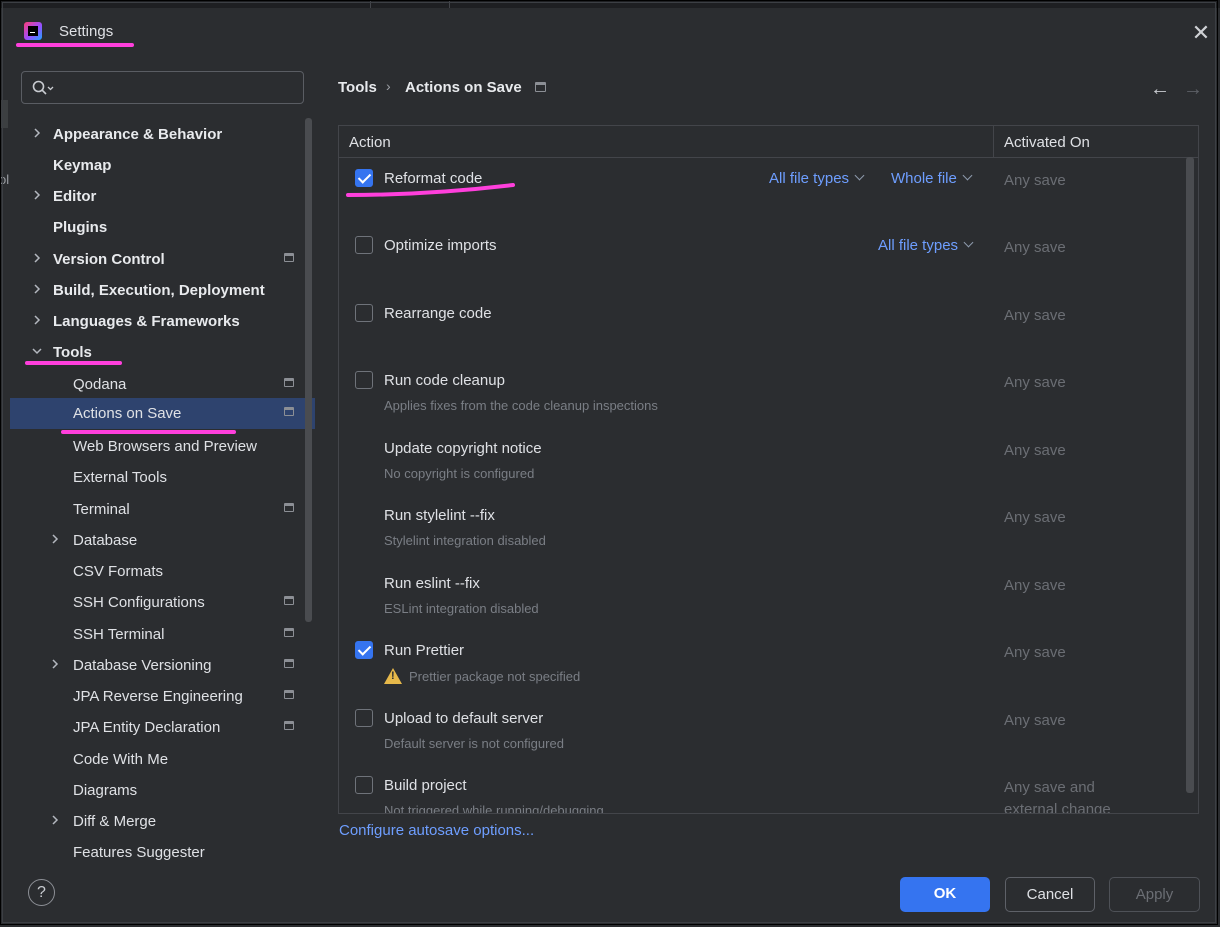 The image size is (1220, 927). Describe the element at coordinates (1154, 894) in the screenshot. I see `apply-button: Apply` at that location.